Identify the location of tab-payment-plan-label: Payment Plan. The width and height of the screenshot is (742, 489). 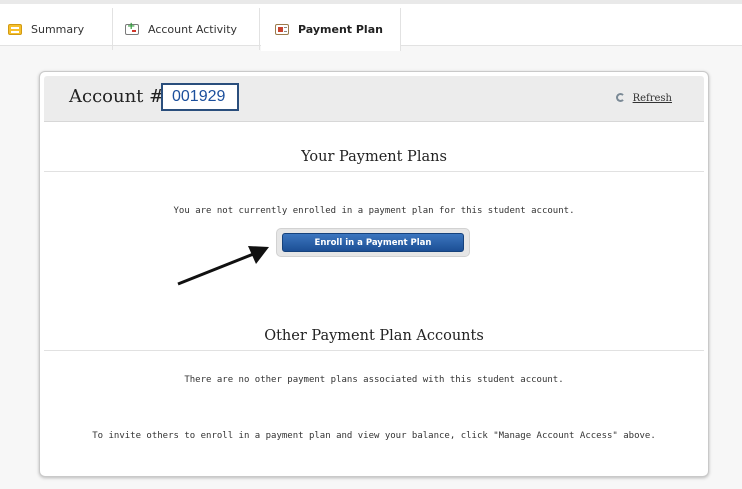
(340, 29).